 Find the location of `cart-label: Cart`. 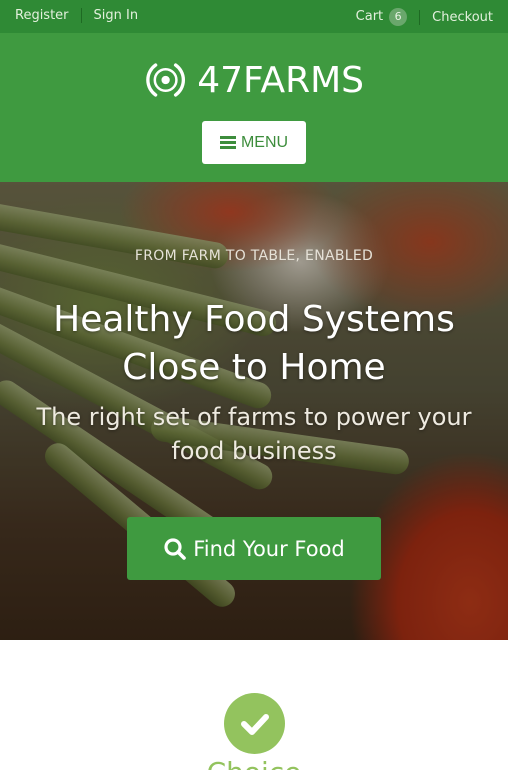

cart-label: Cart is located at coordinates (369, 16).